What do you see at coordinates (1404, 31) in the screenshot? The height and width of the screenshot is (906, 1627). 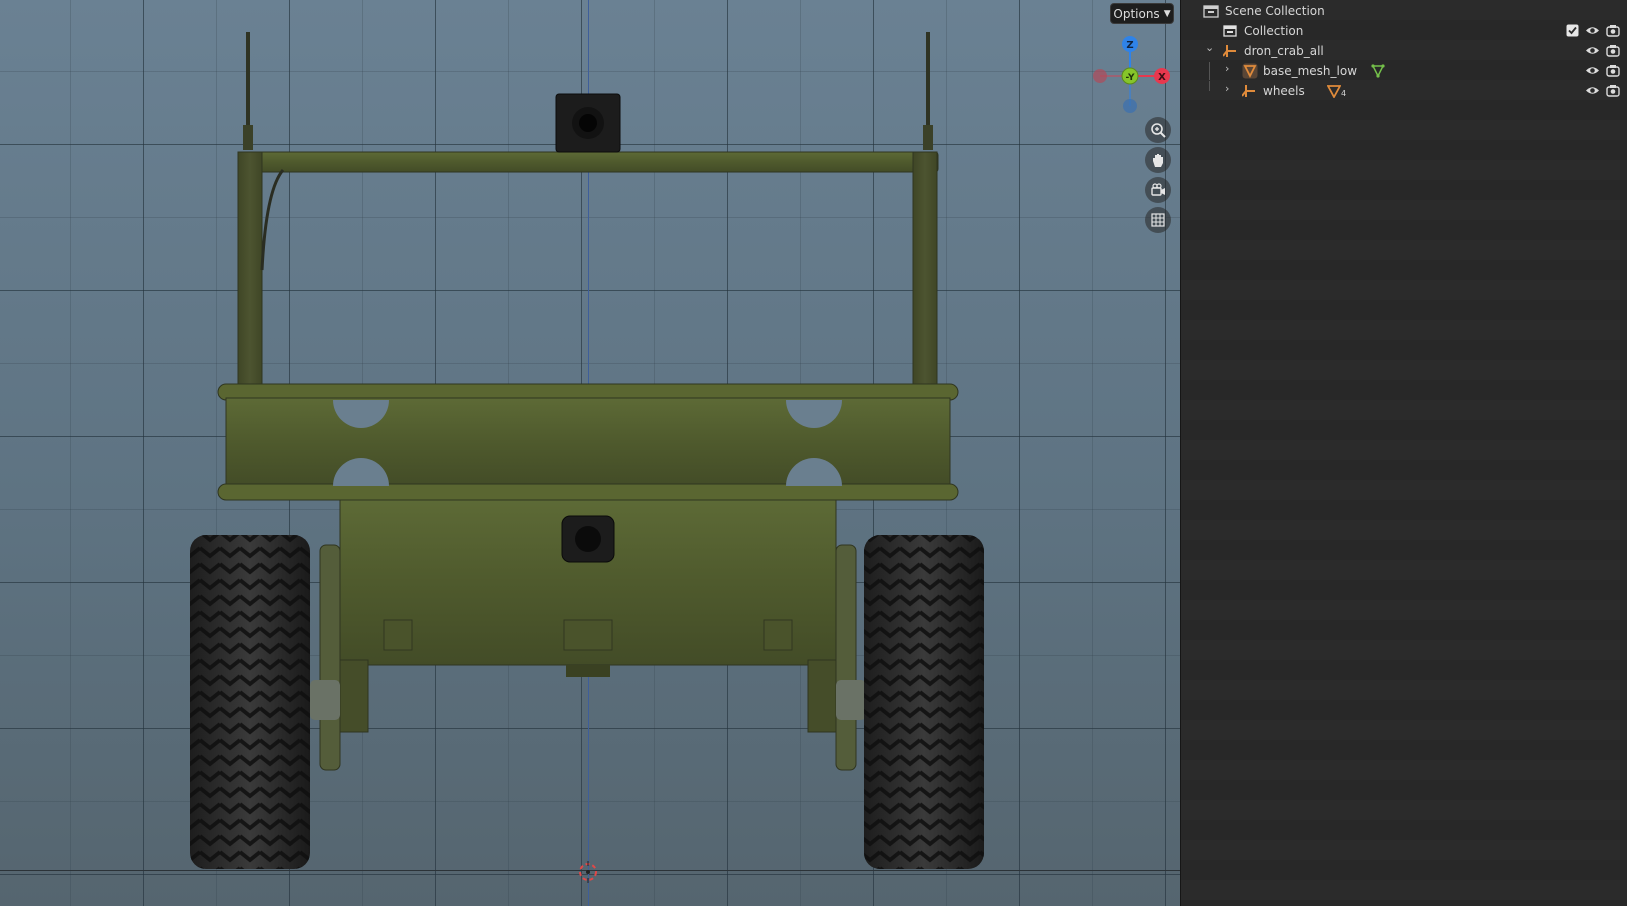 I see `outliner-row-collection: Collection` at bounding box center [1404, 31].